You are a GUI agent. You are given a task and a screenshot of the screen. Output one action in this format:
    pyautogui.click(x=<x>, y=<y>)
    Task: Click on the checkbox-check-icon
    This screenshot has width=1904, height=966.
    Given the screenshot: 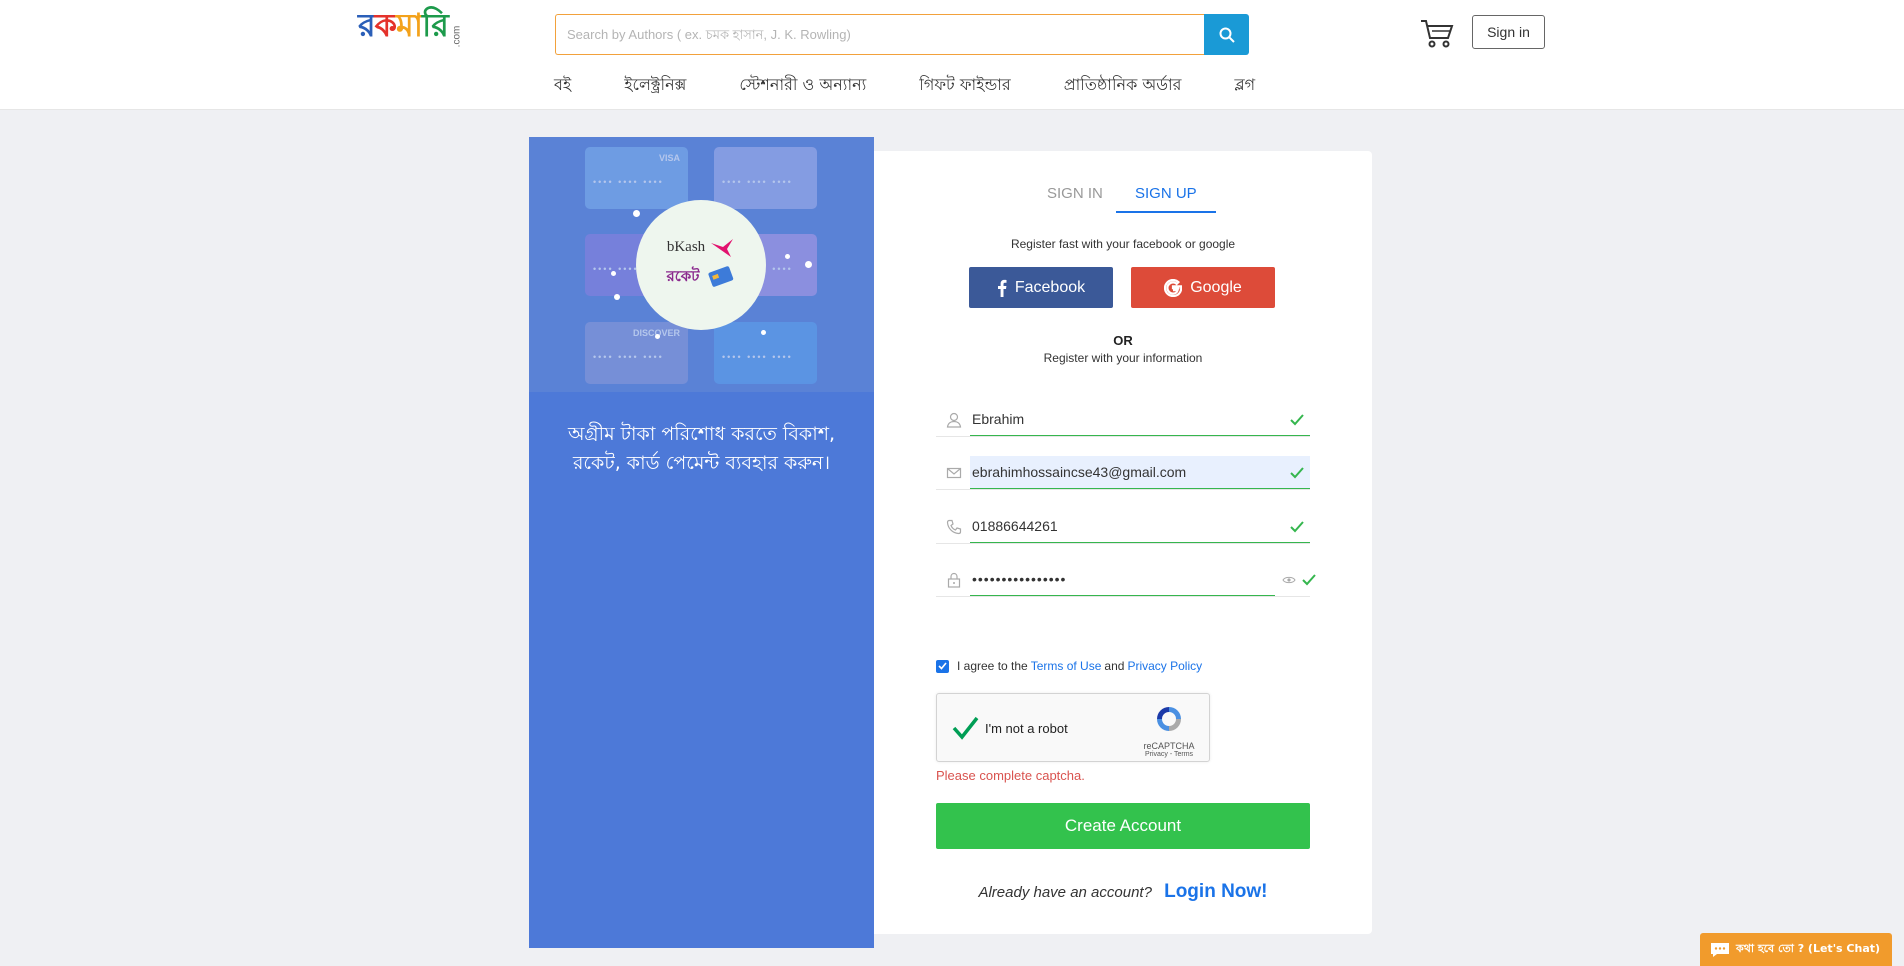 What is the action you would take?
    pyautogui.click(x=942, y=666)
    